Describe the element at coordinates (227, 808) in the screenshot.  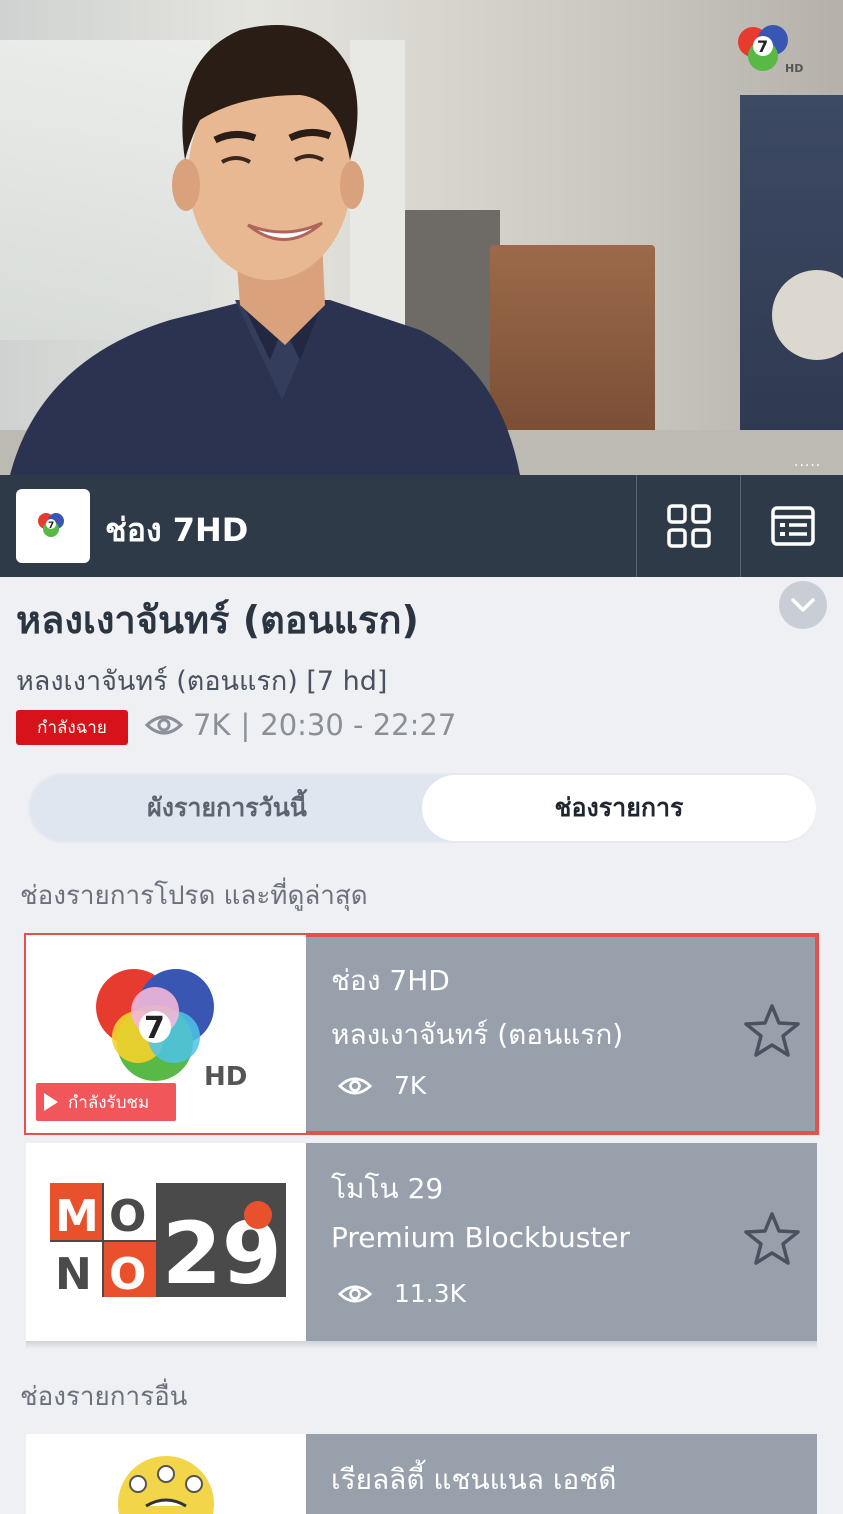
I see `tab-today-schedule: ผังรายการวันนี้` at that location.